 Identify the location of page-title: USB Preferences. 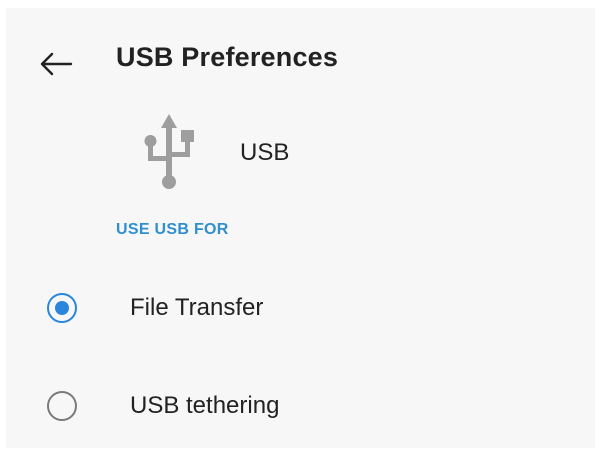
(227, 57).